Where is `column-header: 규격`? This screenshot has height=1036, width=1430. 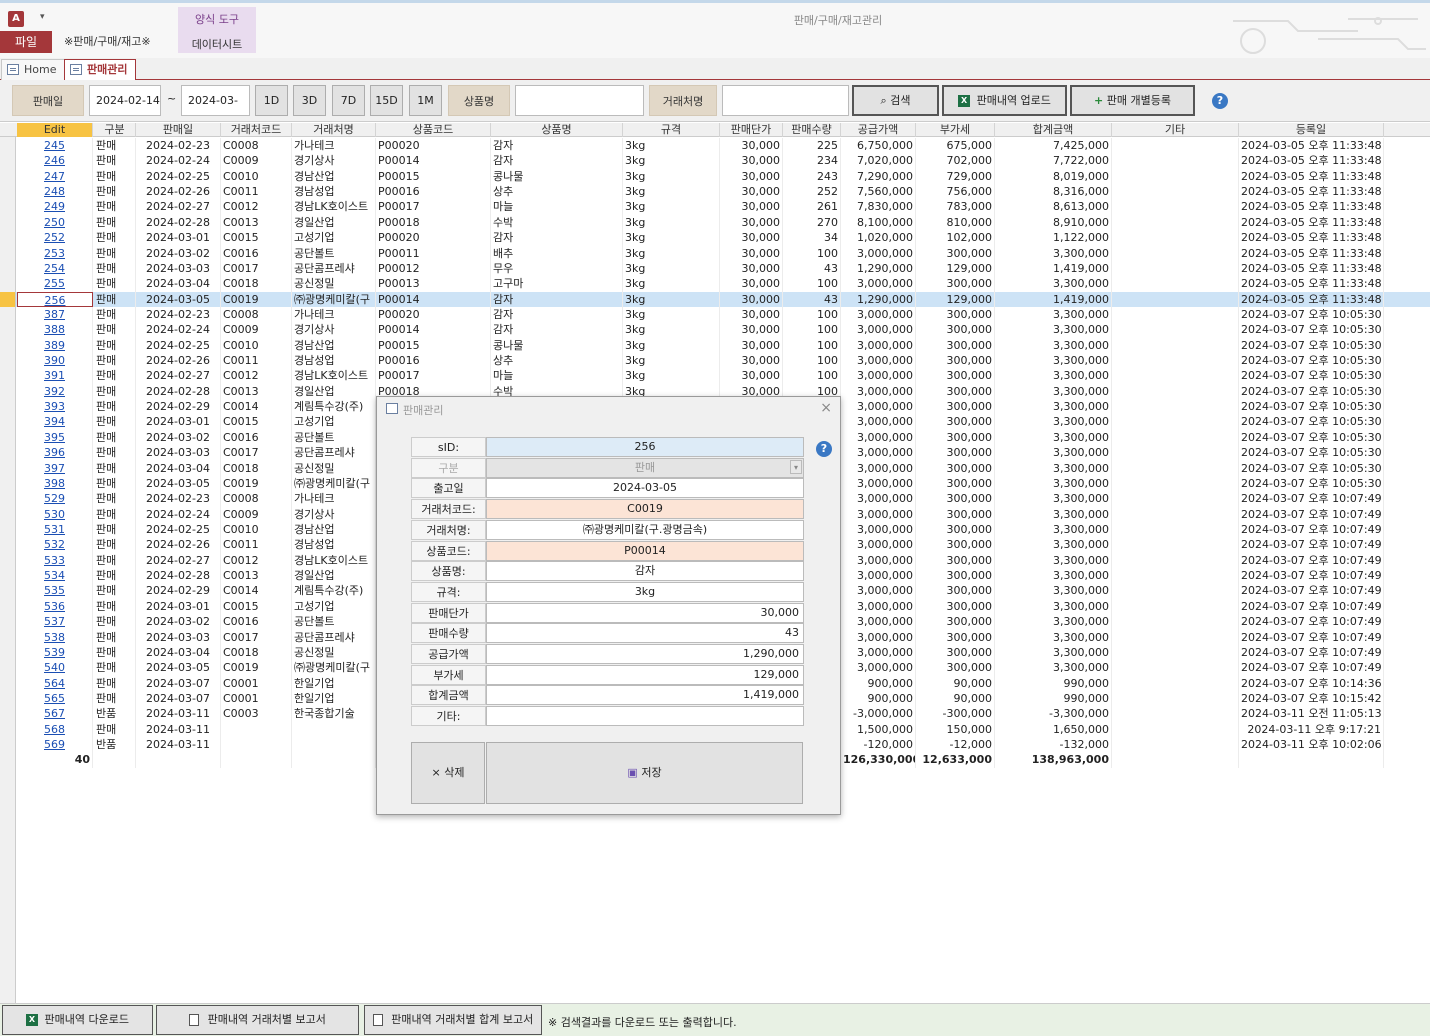 column-header: 규격 is located at coordinates (671, 130).